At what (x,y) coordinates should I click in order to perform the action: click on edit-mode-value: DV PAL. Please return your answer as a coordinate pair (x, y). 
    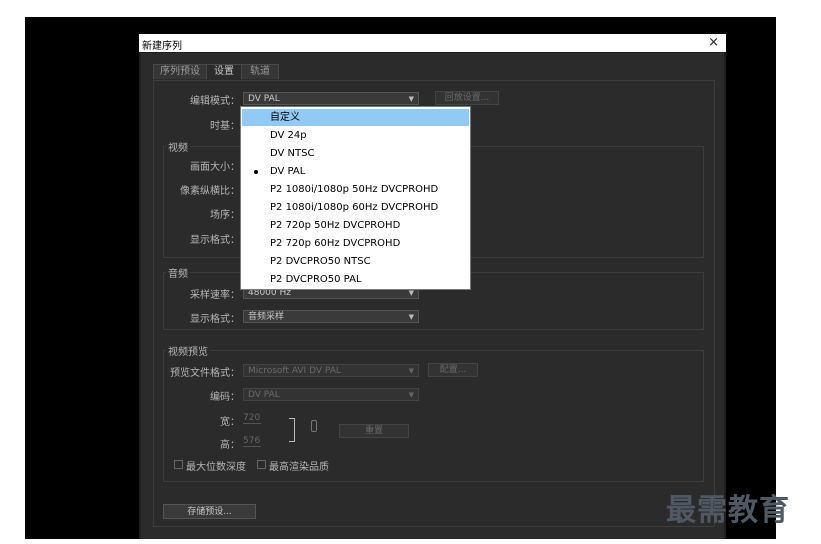
    Looking at the image, I should click on (264, 99).